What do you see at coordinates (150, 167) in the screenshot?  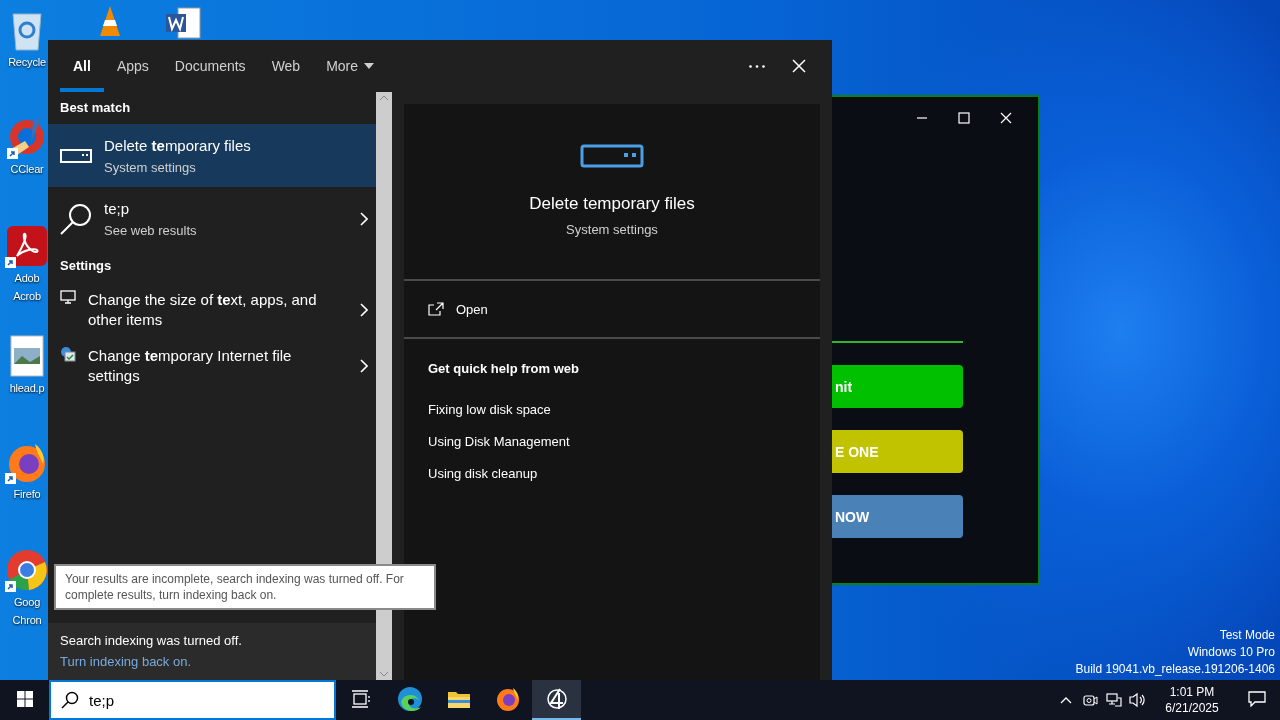 I see `result-subtitle: System settings` at bounding box center [150, 167].